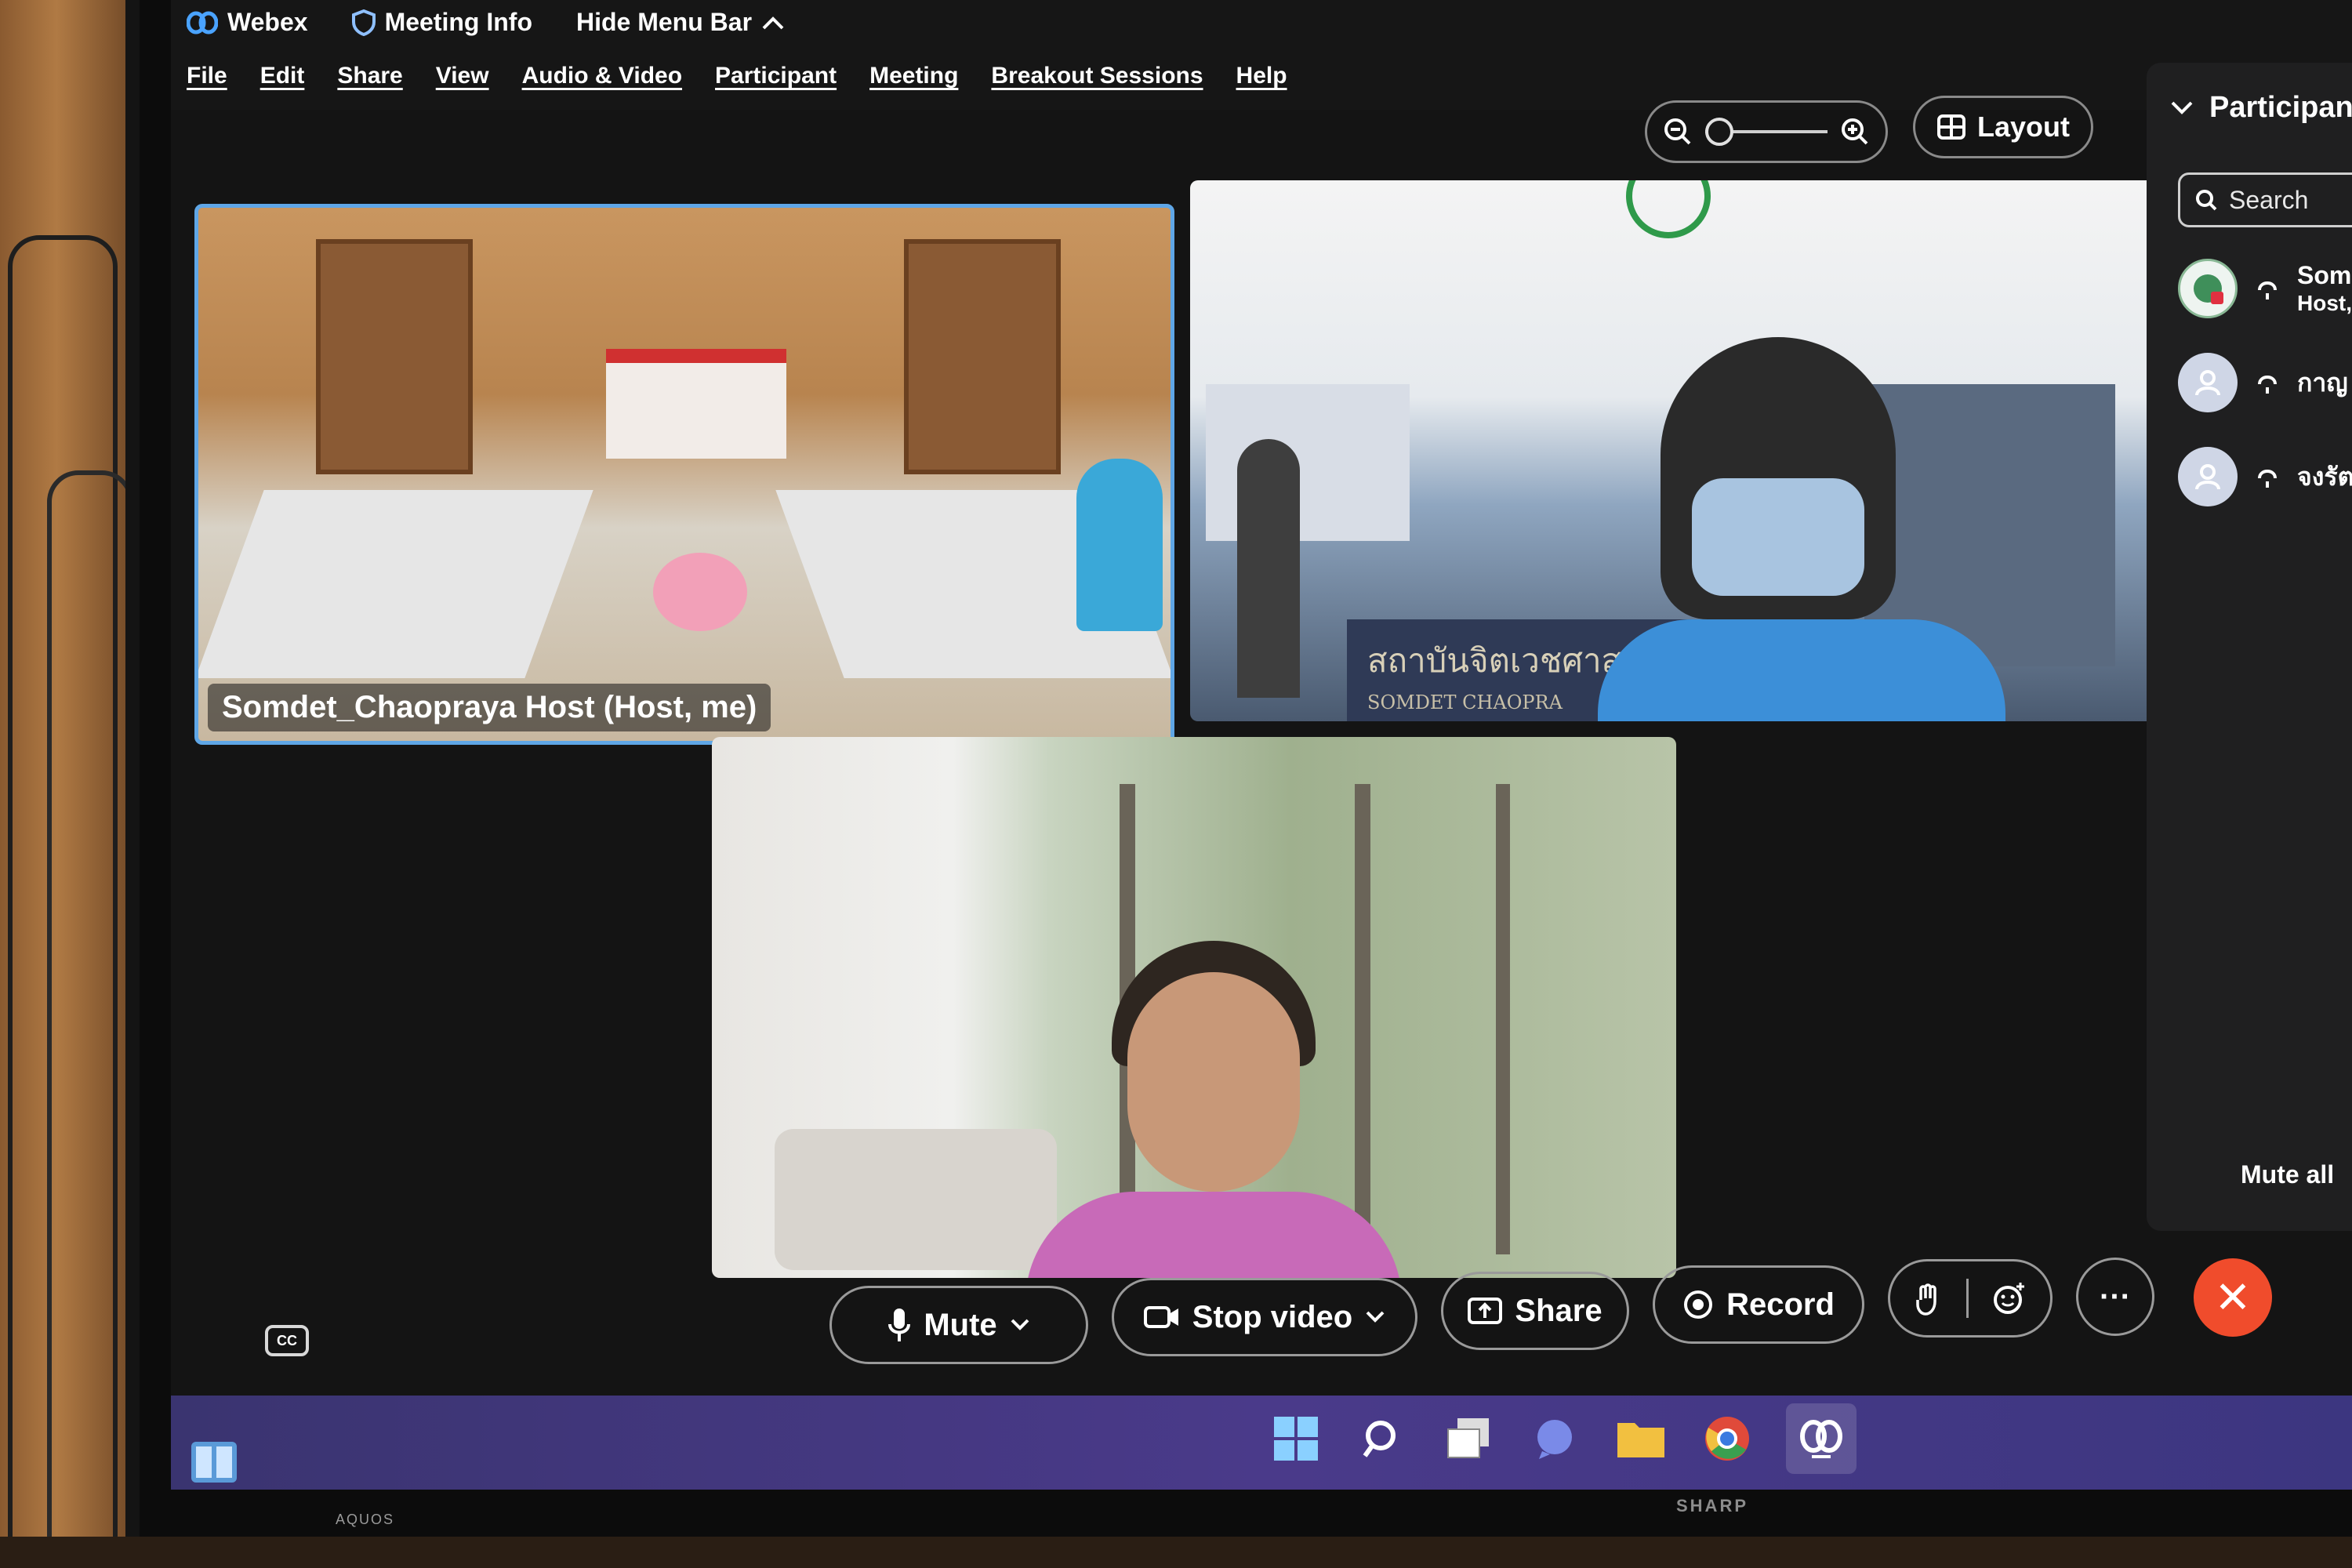 This screenshot has height=1568, width=2352. Describe the element at coordinates (899, 1324) in the screenshot. I see `microphone-icon` at that location.